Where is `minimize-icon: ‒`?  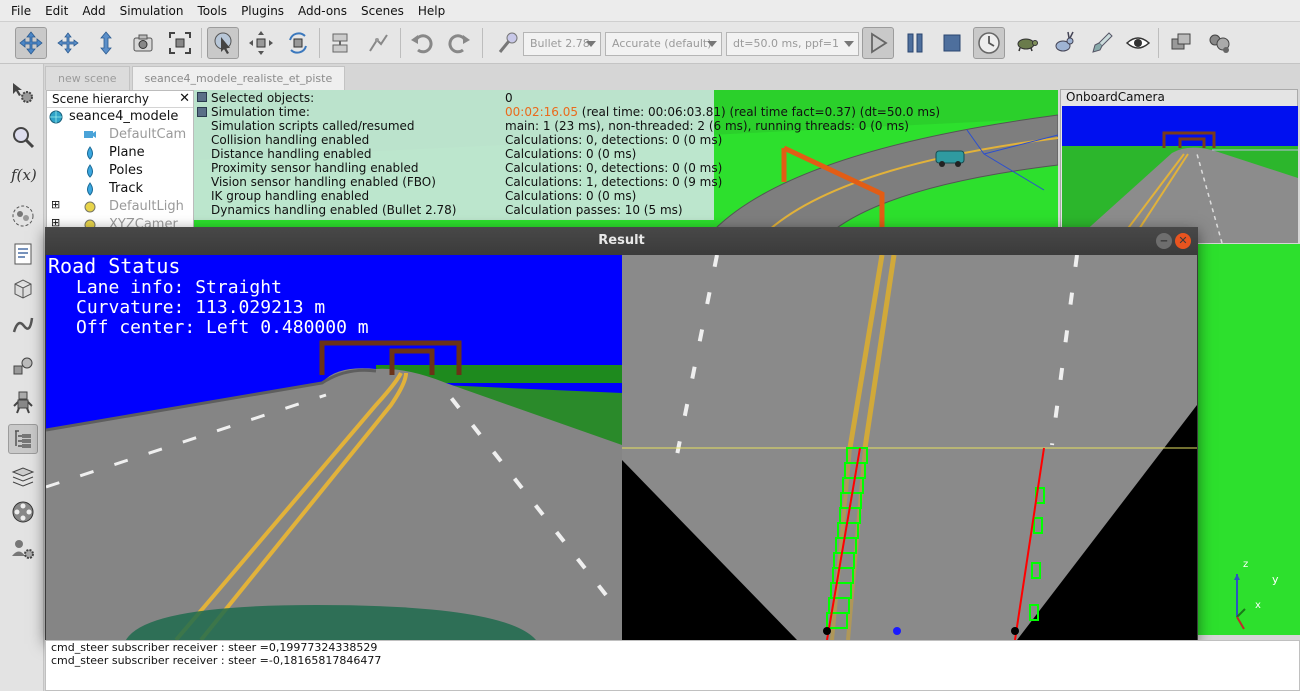 minimize-icon: ‒ is located at coordinates (1164, 240).